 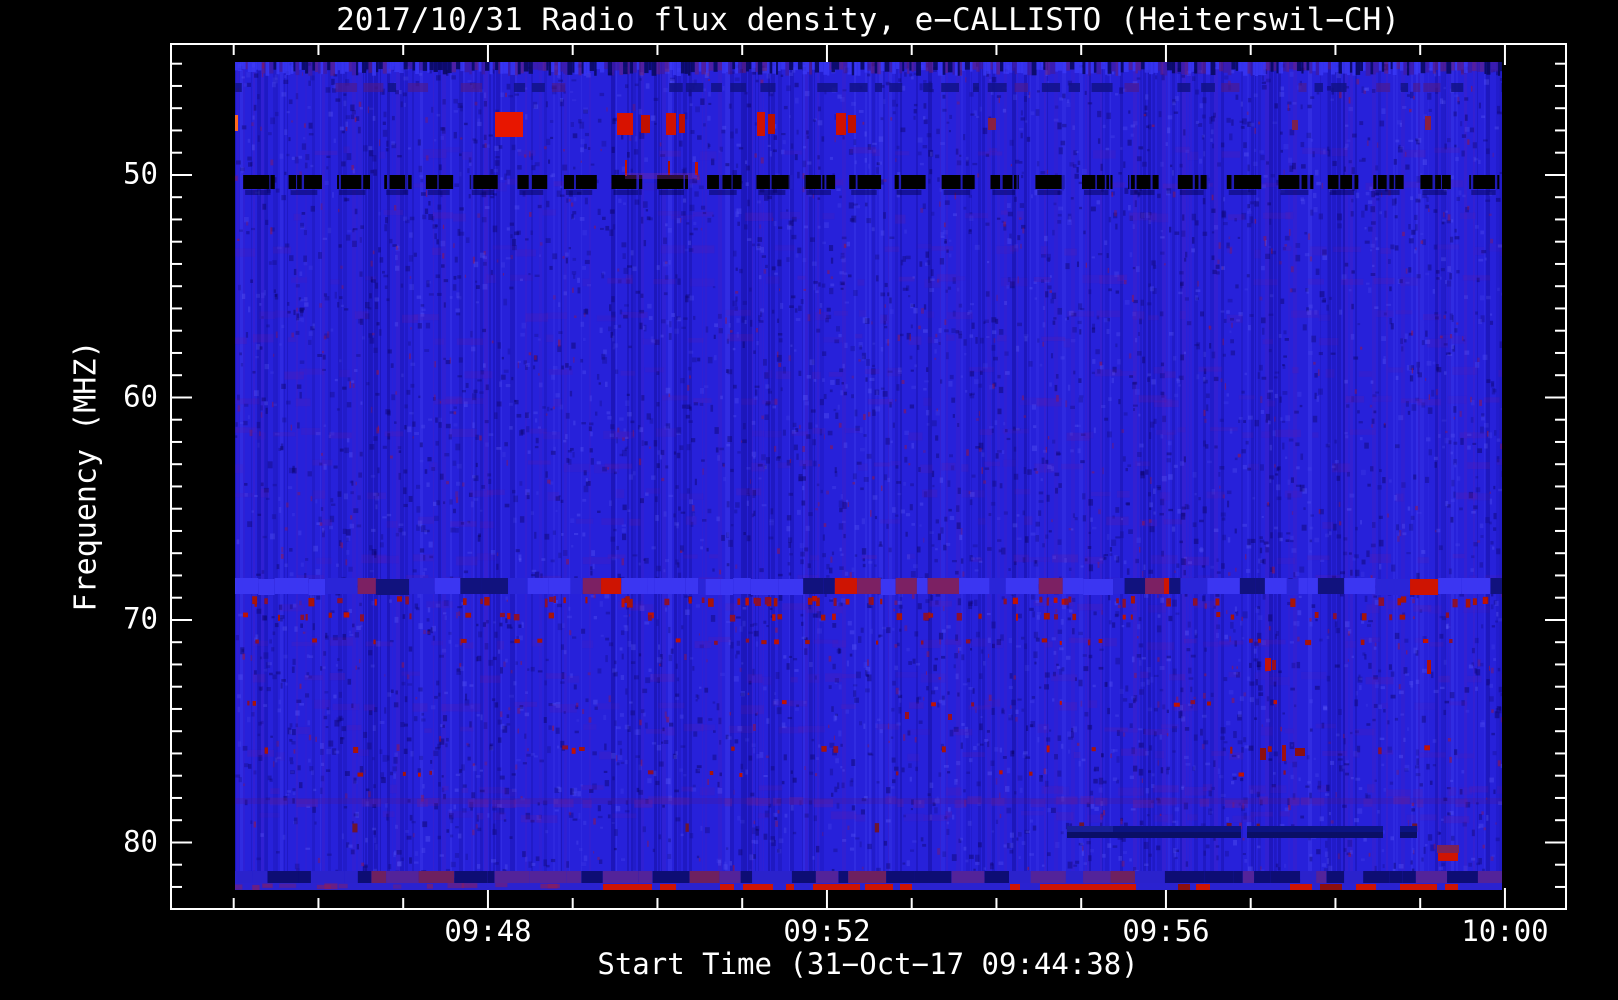 I want to click on x-tick-label-0952: 09:52, so click(x=827, y=931).